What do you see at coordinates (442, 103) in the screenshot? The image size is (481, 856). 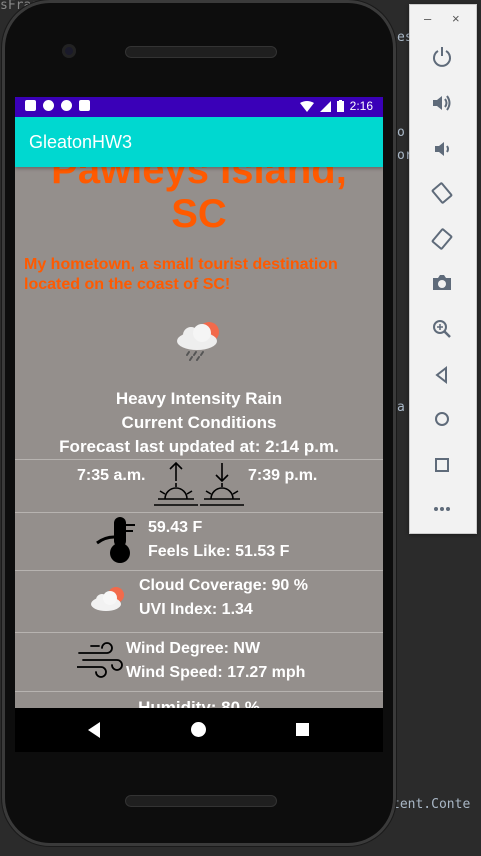 I see `volume-up-icon` at bounding box center [442, 103].